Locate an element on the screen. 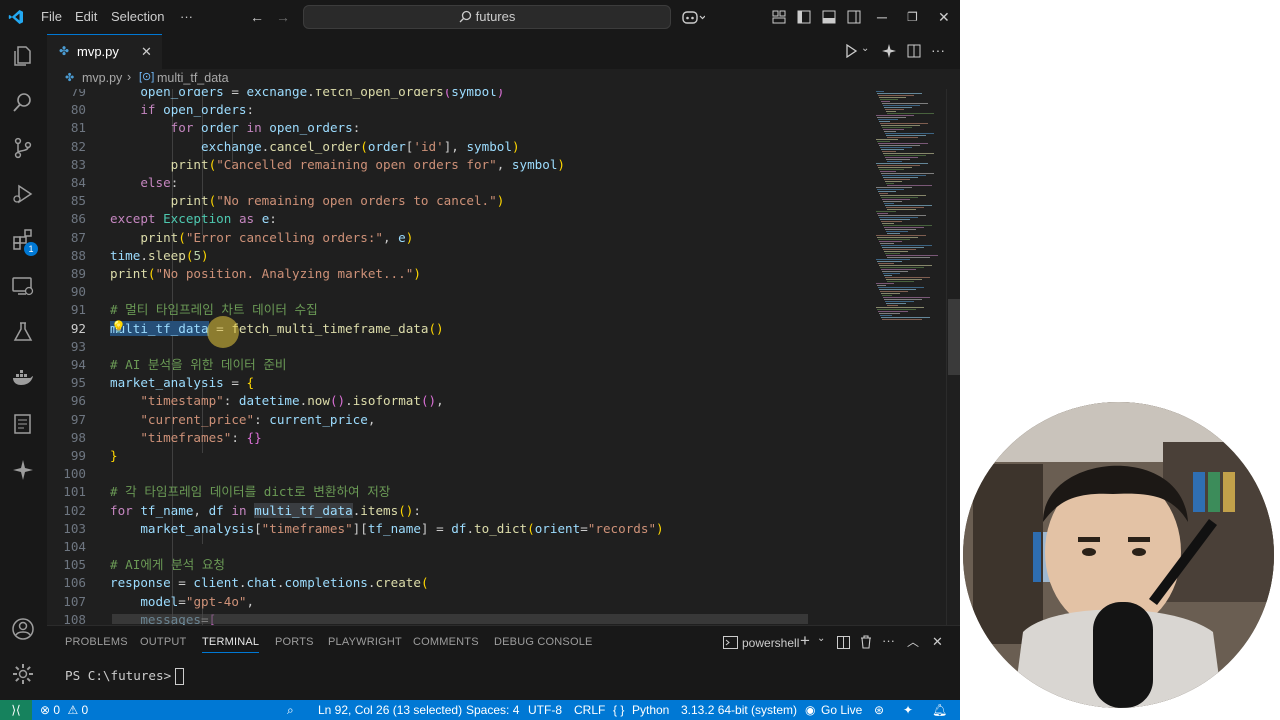  tab-output: OUTPUT is located at coordinates (163, 642).